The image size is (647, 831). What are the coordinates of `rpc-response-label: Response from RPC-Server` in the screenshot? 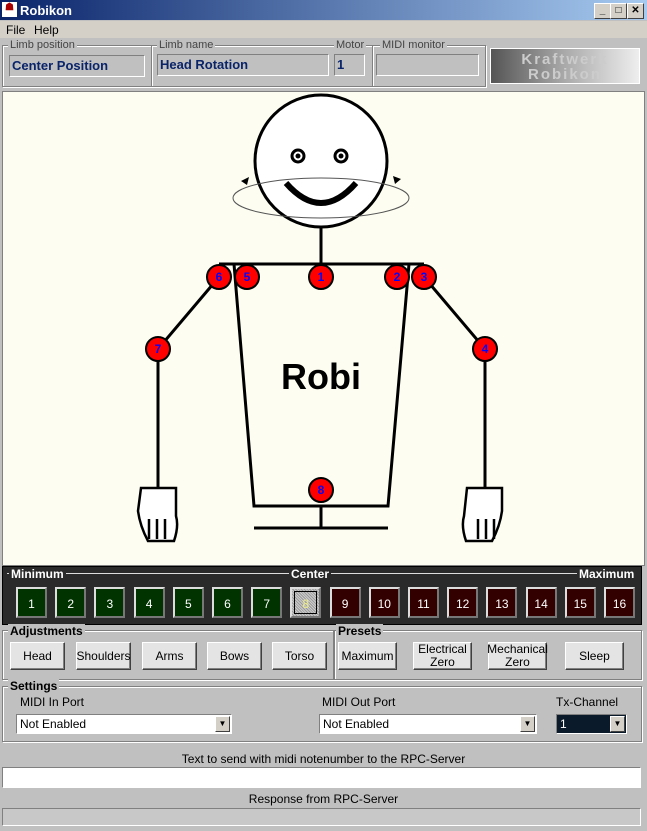 It's located at (323, 799).